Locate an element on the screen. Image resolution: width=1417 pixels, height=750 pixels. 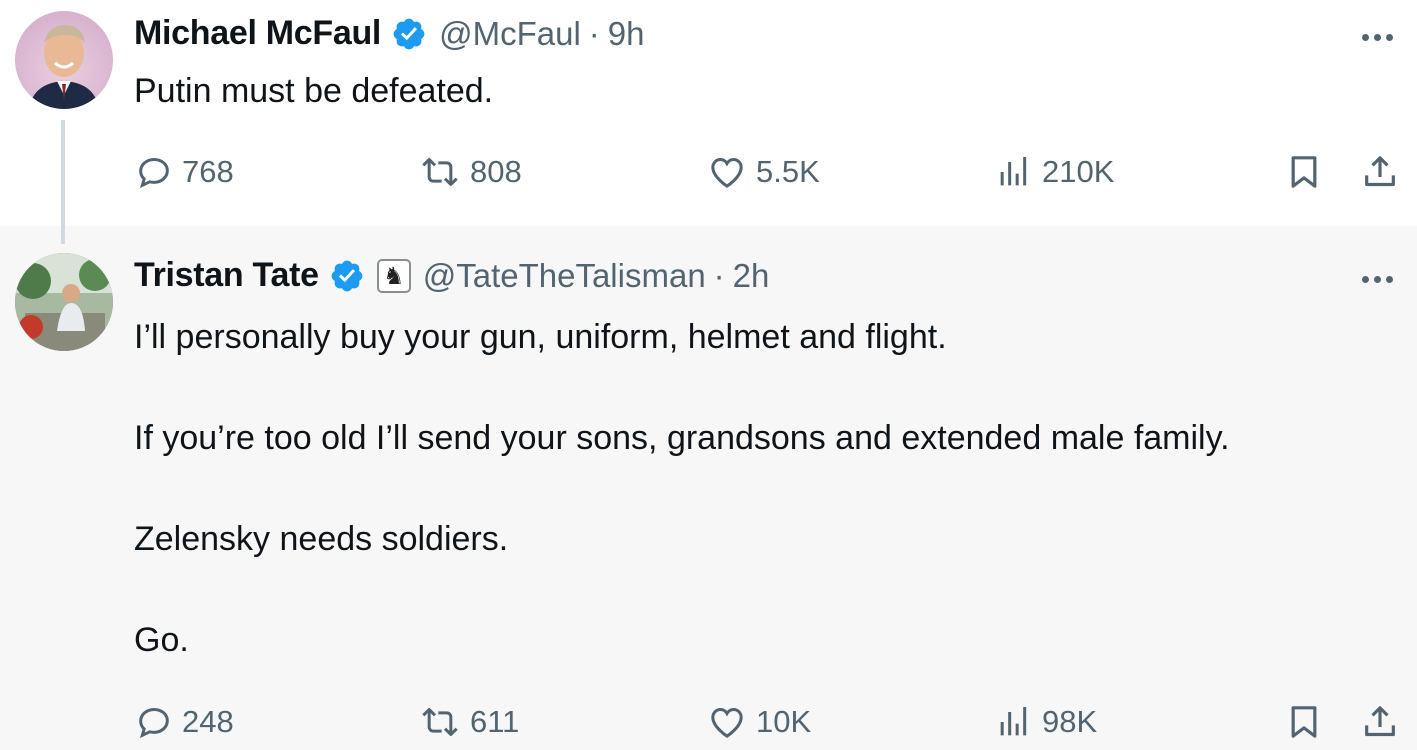
tweet-text-line: Go. is located at coordinates (161, 640).